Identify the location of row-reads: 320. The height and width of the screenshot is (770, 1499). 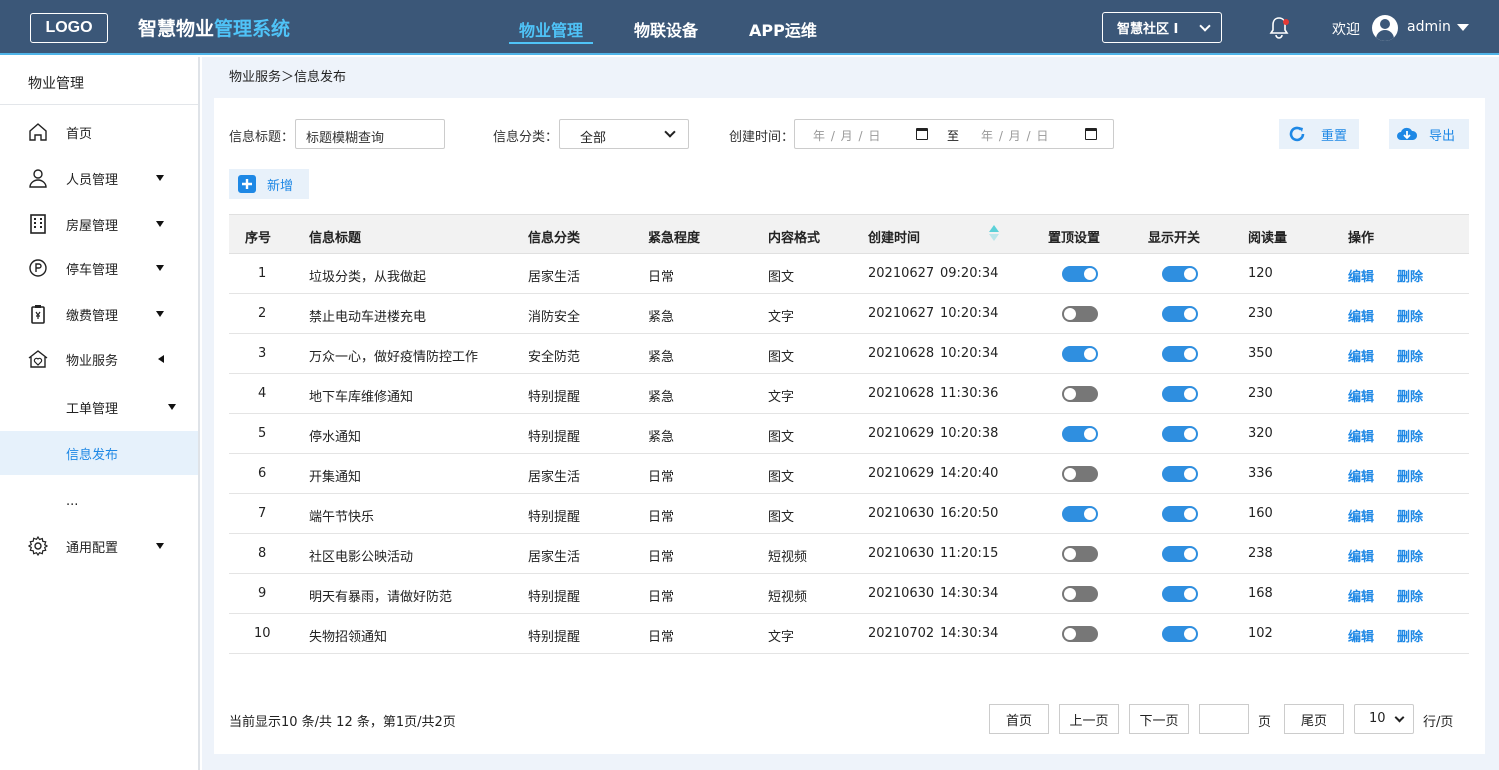
(1260, 433).